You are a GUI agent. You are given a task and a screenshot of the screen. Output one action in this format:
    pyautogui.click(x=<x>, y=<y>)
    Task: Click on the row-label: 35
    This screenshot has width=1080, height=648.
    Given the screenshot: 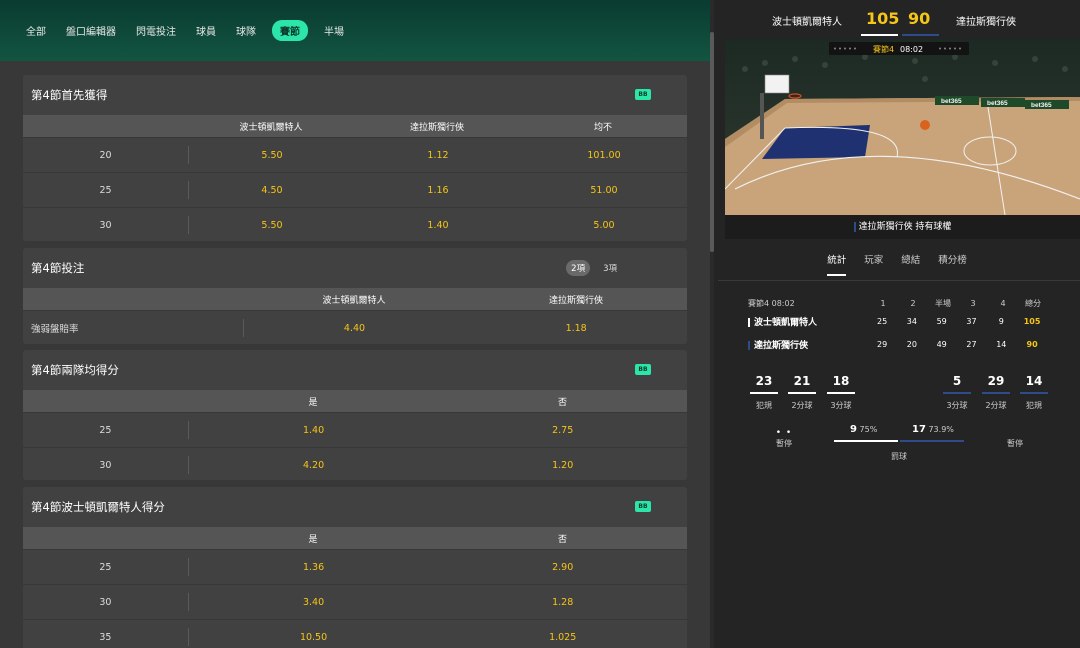 What is the action you would take?
    pyautogui.click(x=105, y=637)
    